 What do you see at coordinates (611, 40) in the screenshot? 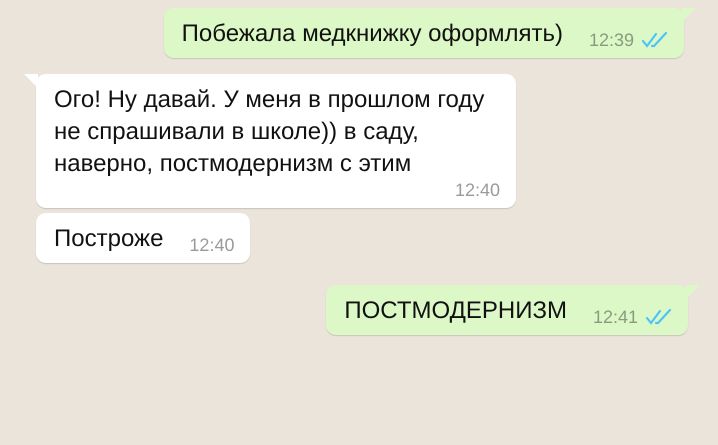
I see `message-time: 12:39` at bounding box center [611, 40].